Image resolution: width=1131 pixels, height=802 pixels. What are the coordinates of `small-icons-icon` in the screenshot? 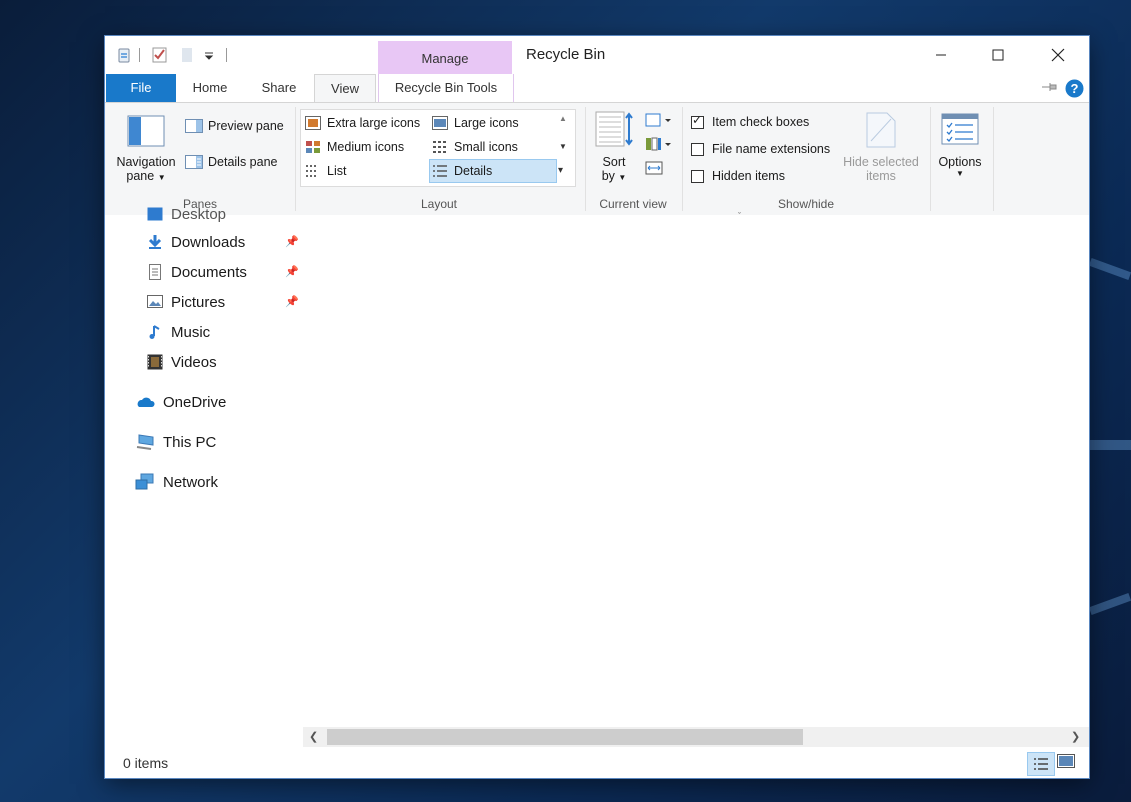 It's located at (439, 147).